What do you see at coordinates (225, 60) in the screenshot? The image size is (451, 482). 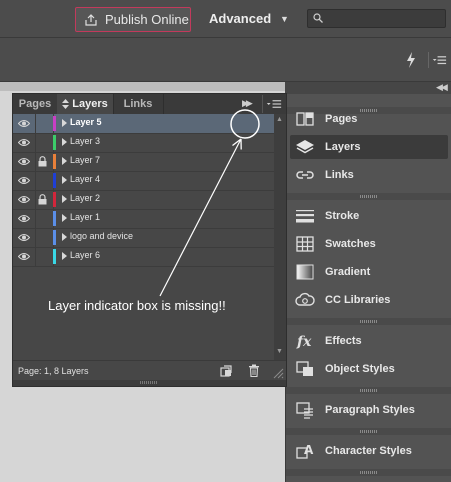 I see `control-bar` at bounding box center [225, 60].